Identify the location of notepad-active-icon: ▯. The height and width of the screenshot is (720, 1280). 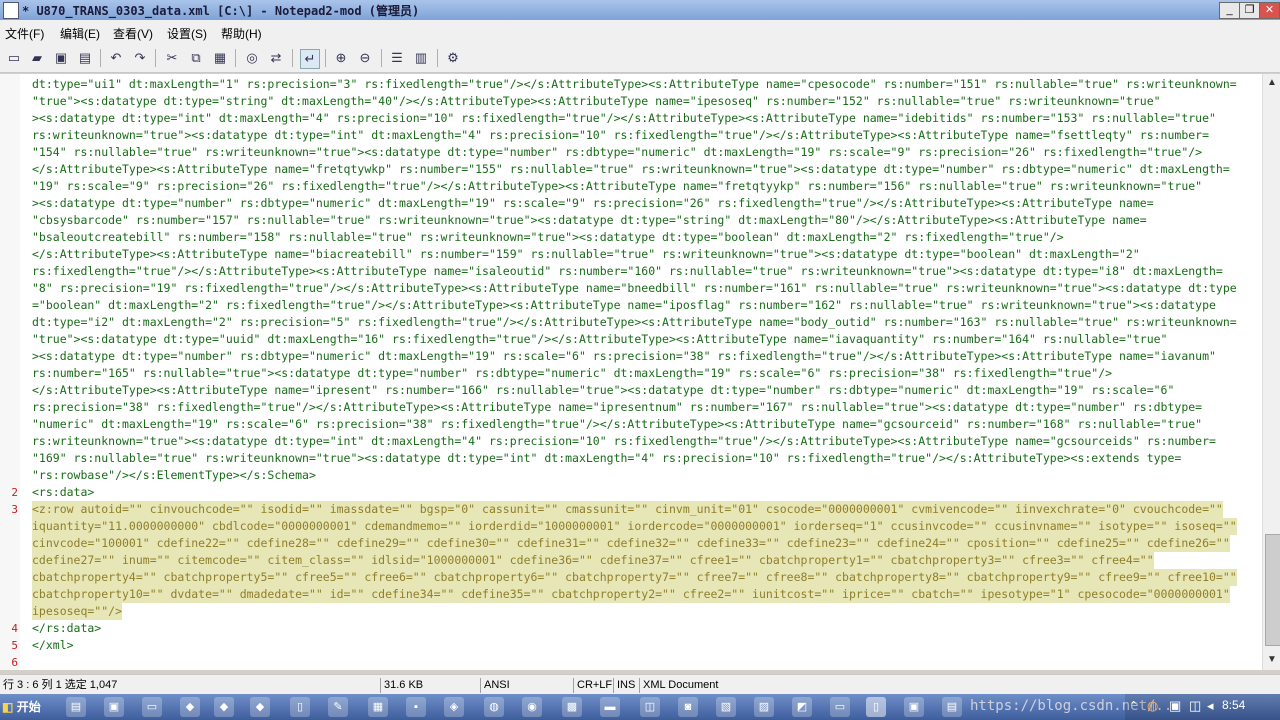
(876, 707).